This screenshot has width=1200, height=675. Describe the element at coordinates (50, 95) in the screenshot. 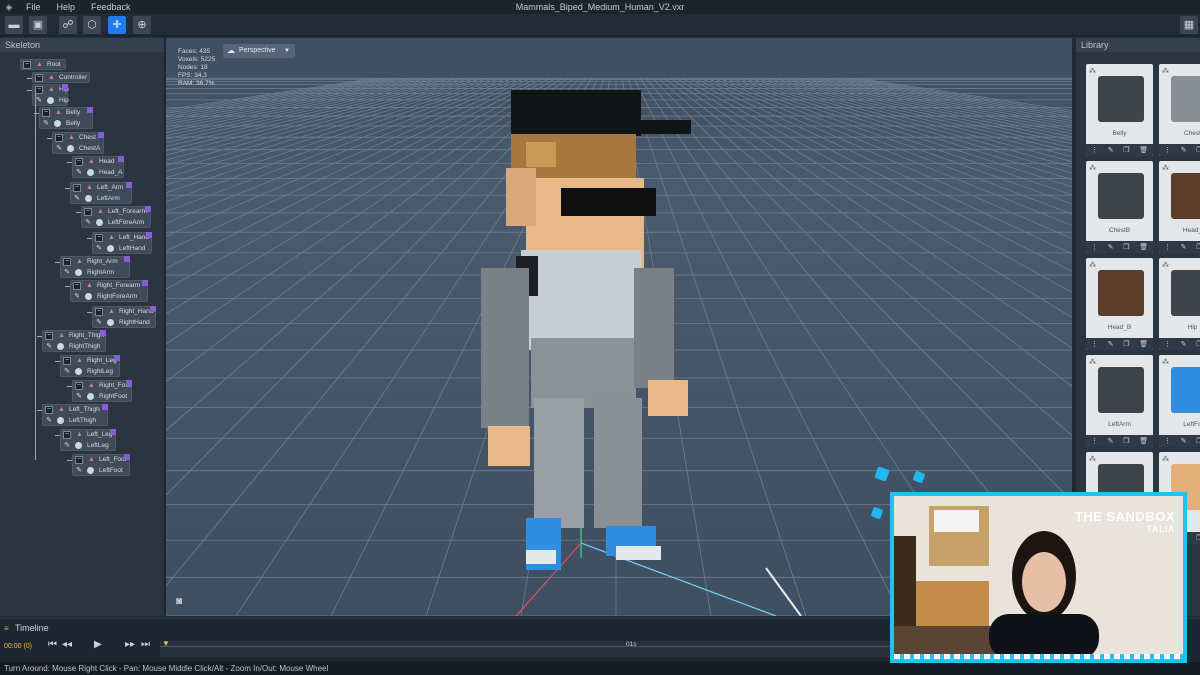

I see `skeleton-node-hip: −▲Hip✎Hip` at that location.